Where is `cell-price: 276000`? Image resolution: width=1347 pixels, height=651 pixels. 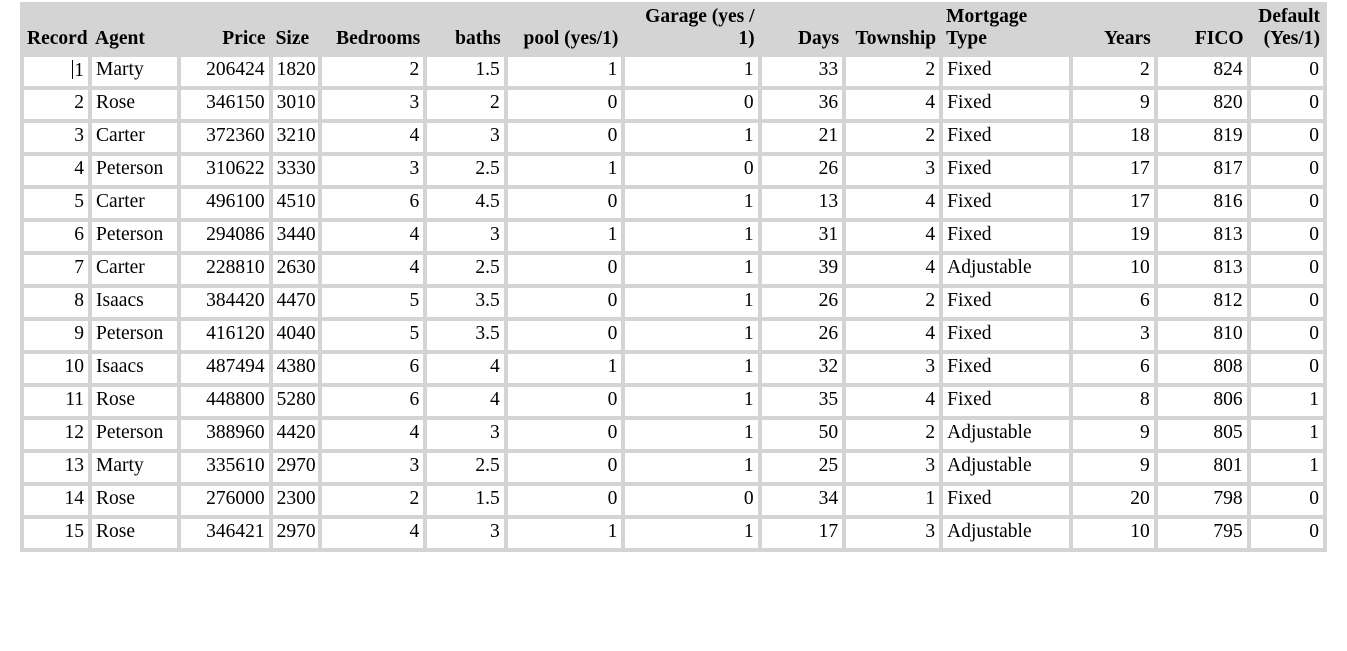
cell-price: 276000 is located at coordinates (224, 500).